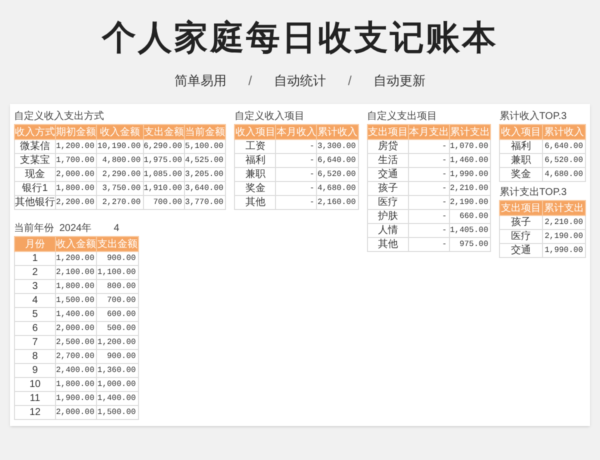 The width and height of the screenshot is (600, 460). Describe the element at coordinates (35, 132) in the screenshot. I see `column-header: 收入方式` at that location.